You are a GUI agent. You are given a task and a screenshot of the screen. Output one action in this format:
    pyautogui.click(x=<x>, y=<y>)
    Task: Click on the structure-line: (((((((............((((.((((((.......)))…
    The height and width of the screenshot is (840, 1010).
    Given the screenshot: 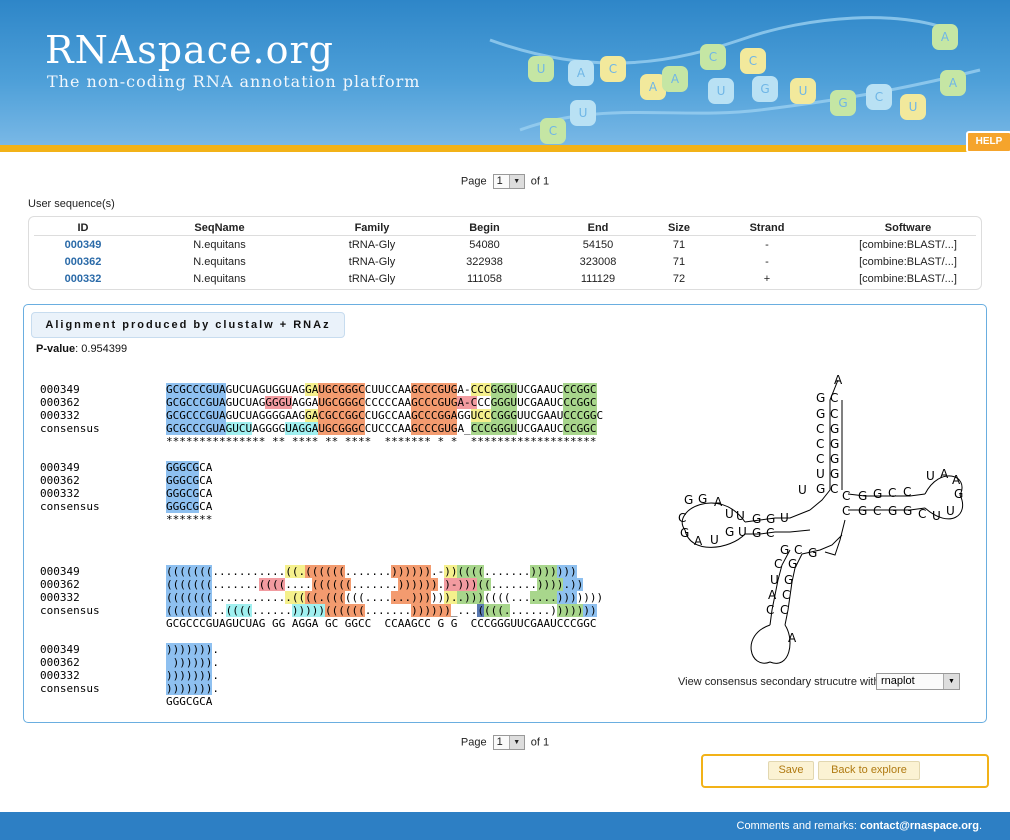 What is the action you would take?
    pyautogui.click(x=384, y=597)
    